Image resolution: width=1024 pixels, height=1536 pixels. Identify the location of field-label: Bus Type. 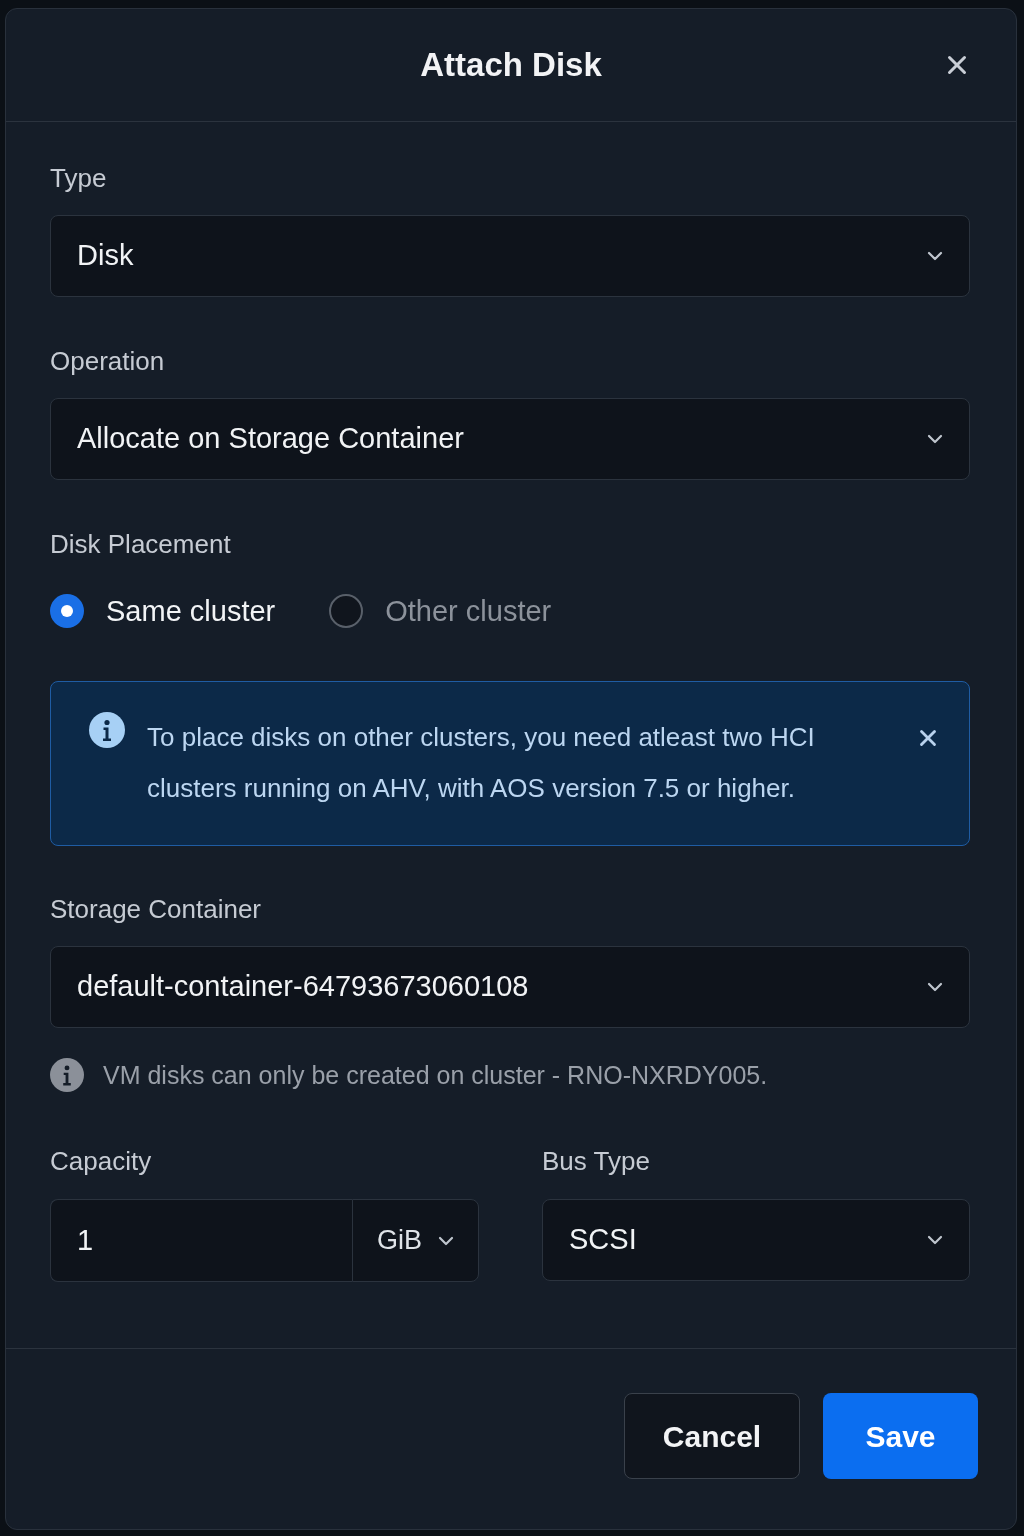
(596, 1161).